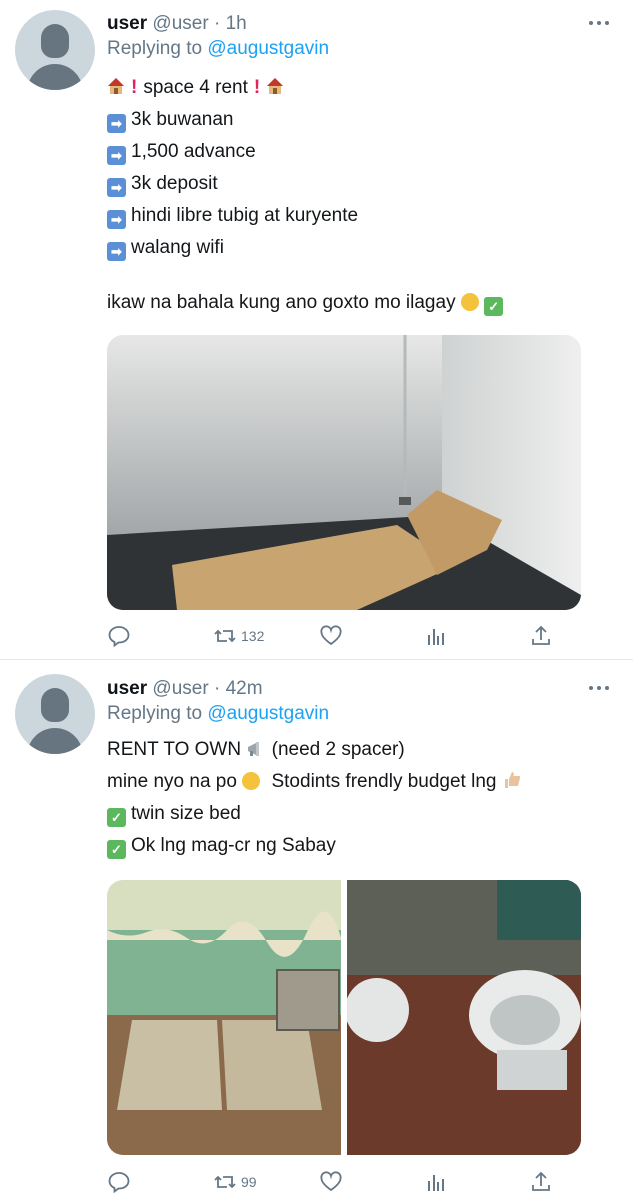 This screenshot has width=633, height=1200. What do you see at coordinates (195, 88) in the screenshot?
I see `tweet-text-line: ! space 4 rent!` at bounding box center [195, 88].